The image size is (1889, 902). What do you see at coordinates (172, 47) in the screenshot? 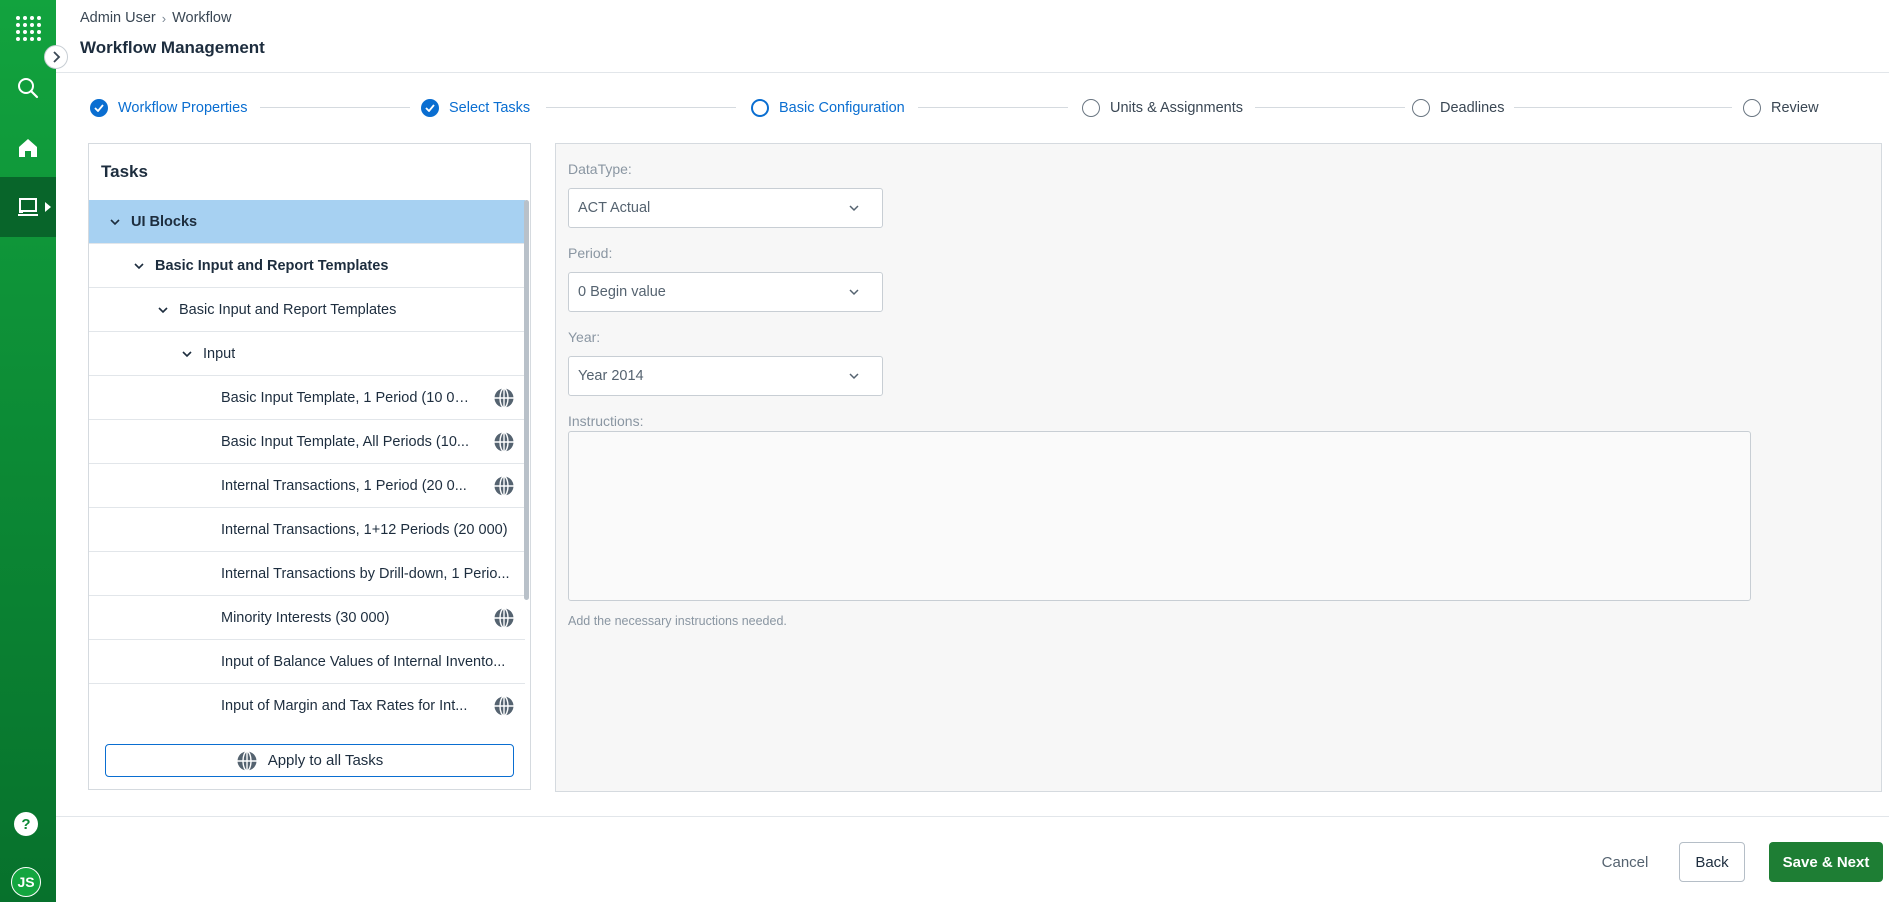
I see `page-title: Workflow Management` at bounding box center [172, 47].